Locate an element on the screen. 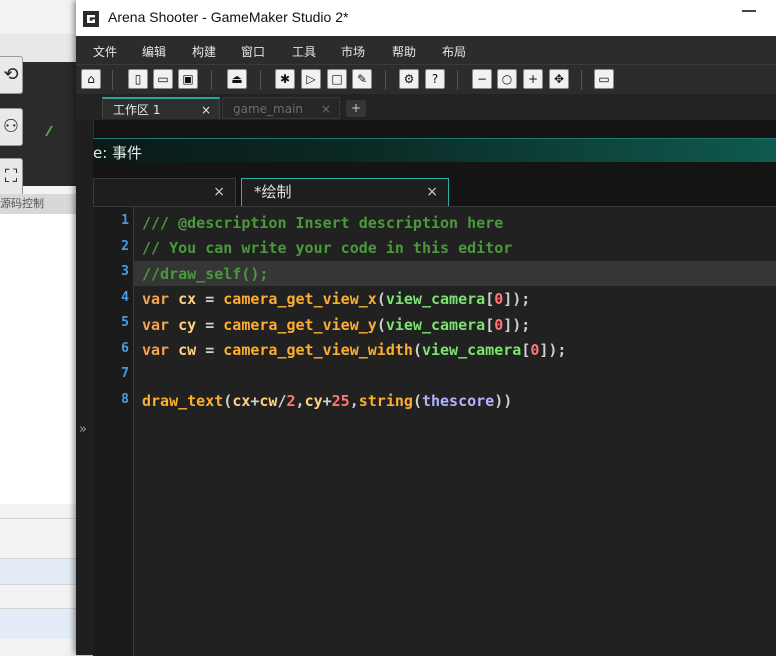 This screenshot has height=656, width=776. home-icon: ⌂ is located at coordinates (91, 79).